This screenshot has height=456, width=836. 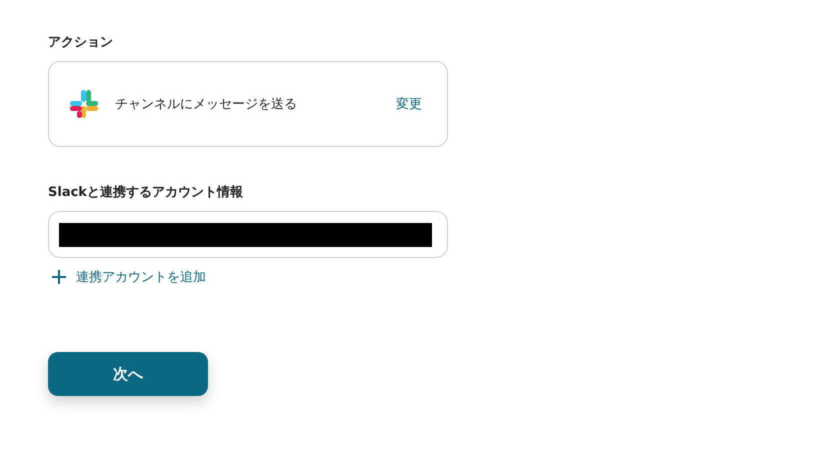 What do you see at coordinates (146, 192) in the screenshot?
I see `section-label: Slackと連携するアカウント情報` at bounding box center [146, 192].